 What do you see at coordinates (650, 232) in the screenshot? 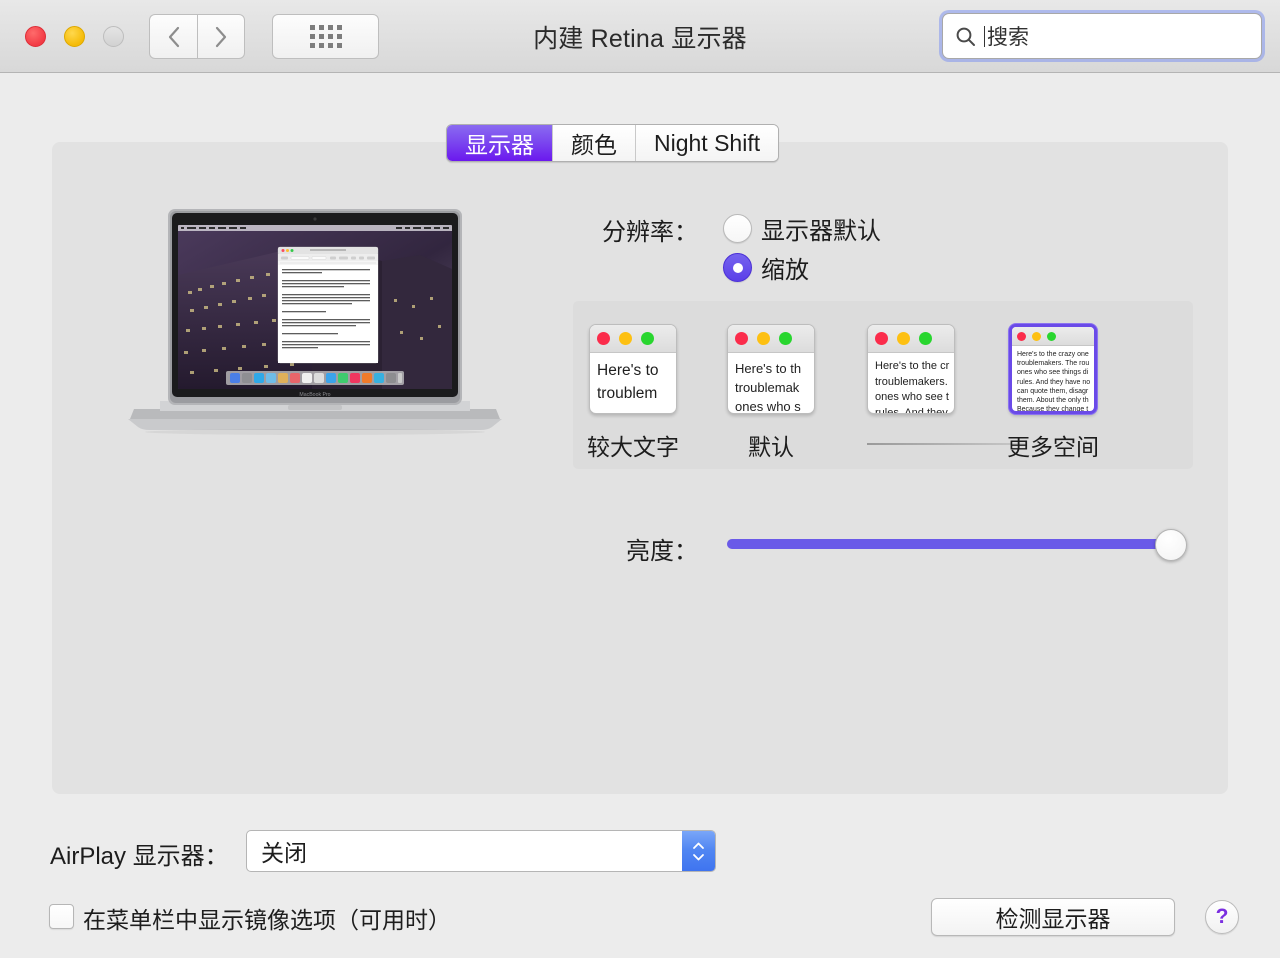
I see `resolution-label: 分辨率：` at bounding box center [650, 232].